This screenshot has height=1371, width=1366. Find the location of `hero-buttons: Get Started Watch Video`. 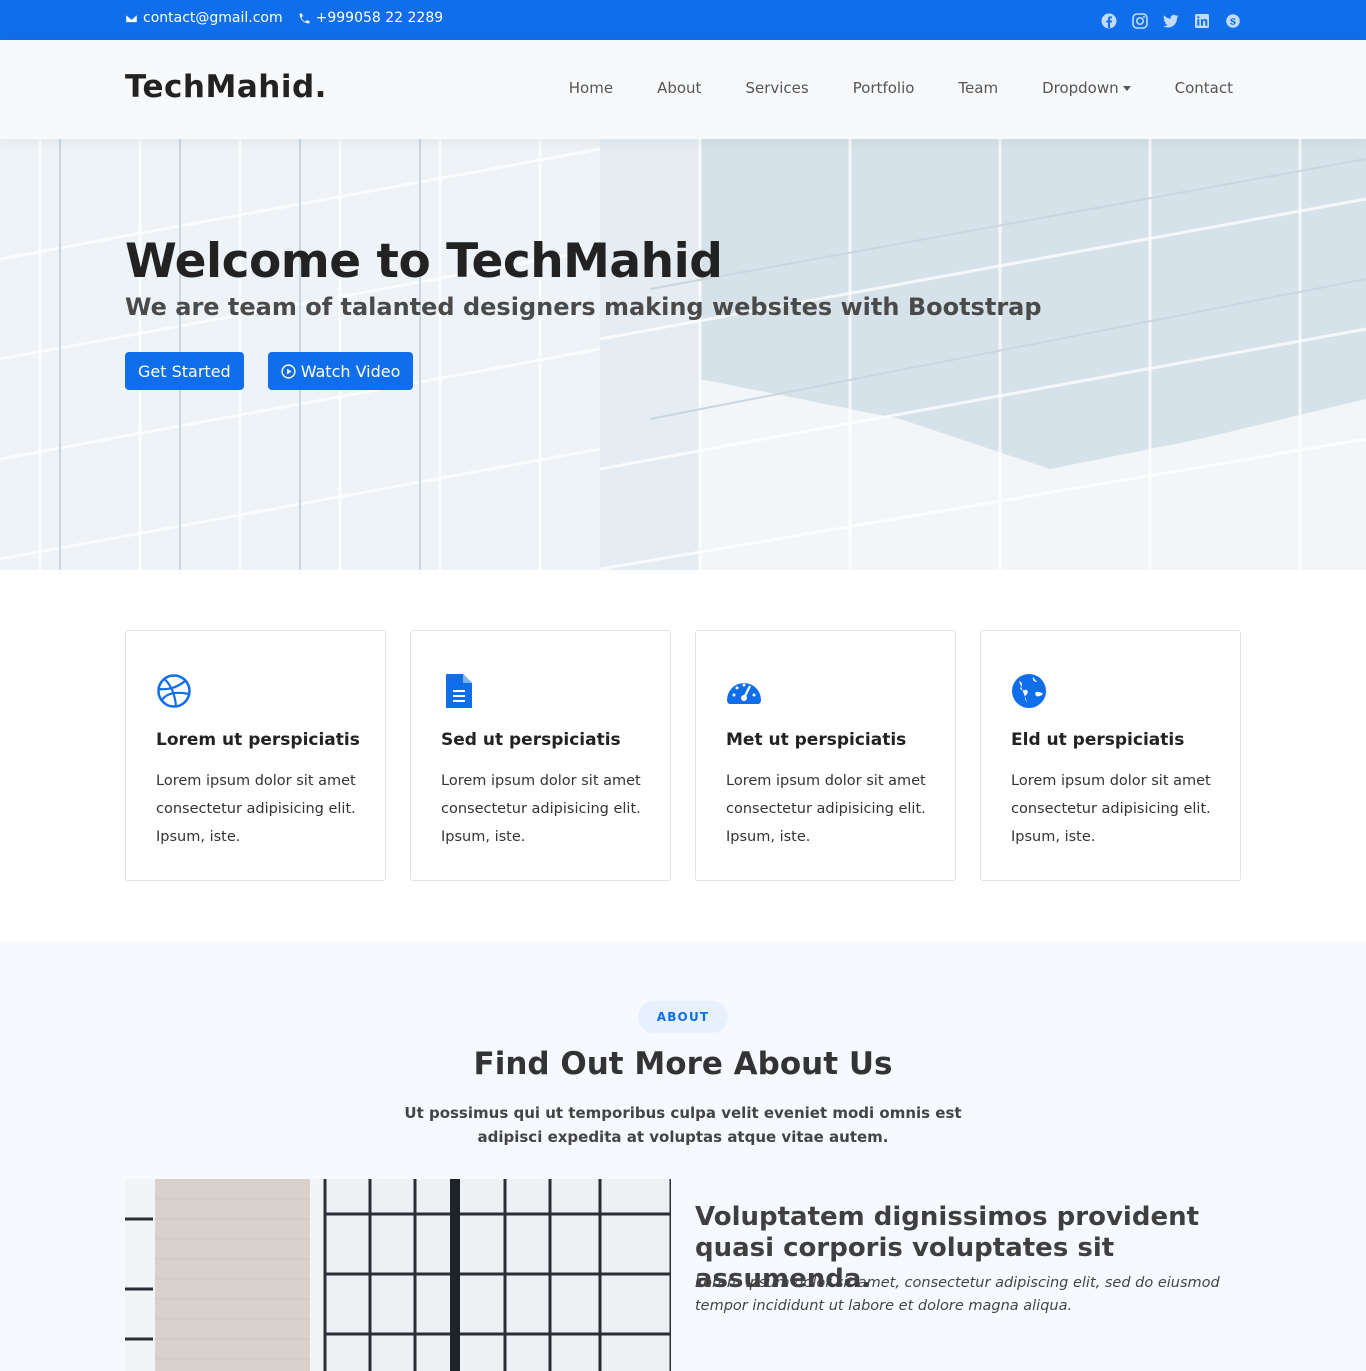

hero-buttons: Get Started Watch Video is located at coordinates (281, 371).